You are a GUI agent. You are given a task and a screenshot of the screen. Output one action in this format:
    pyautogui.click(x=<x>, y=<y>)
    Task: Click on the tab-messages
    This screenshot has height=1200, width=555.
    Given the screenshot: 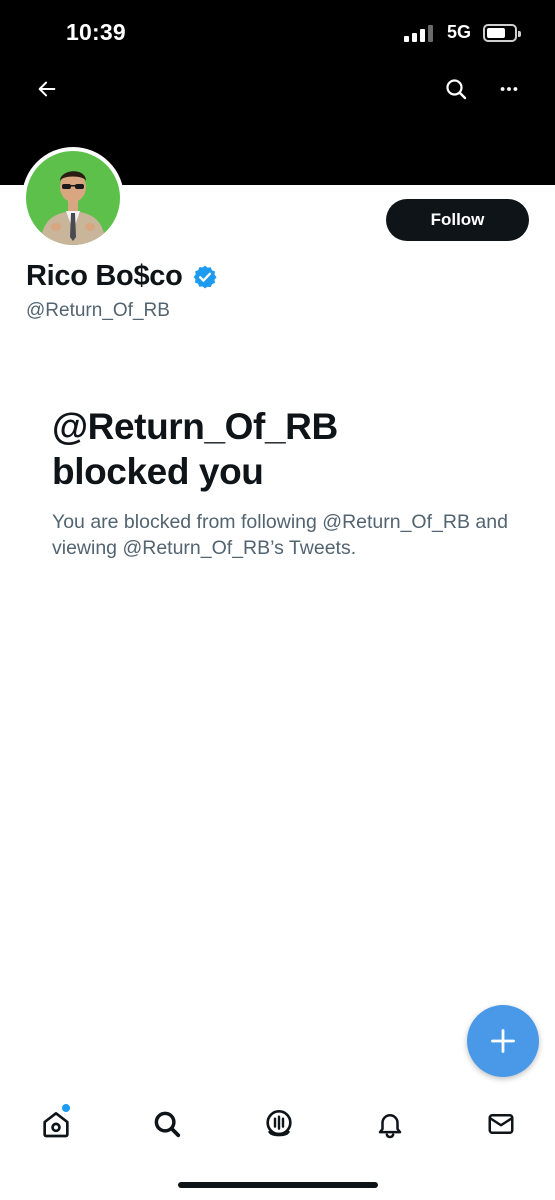 What is the action you would take?
    pyautogui.click(x=501, y=1124)
    